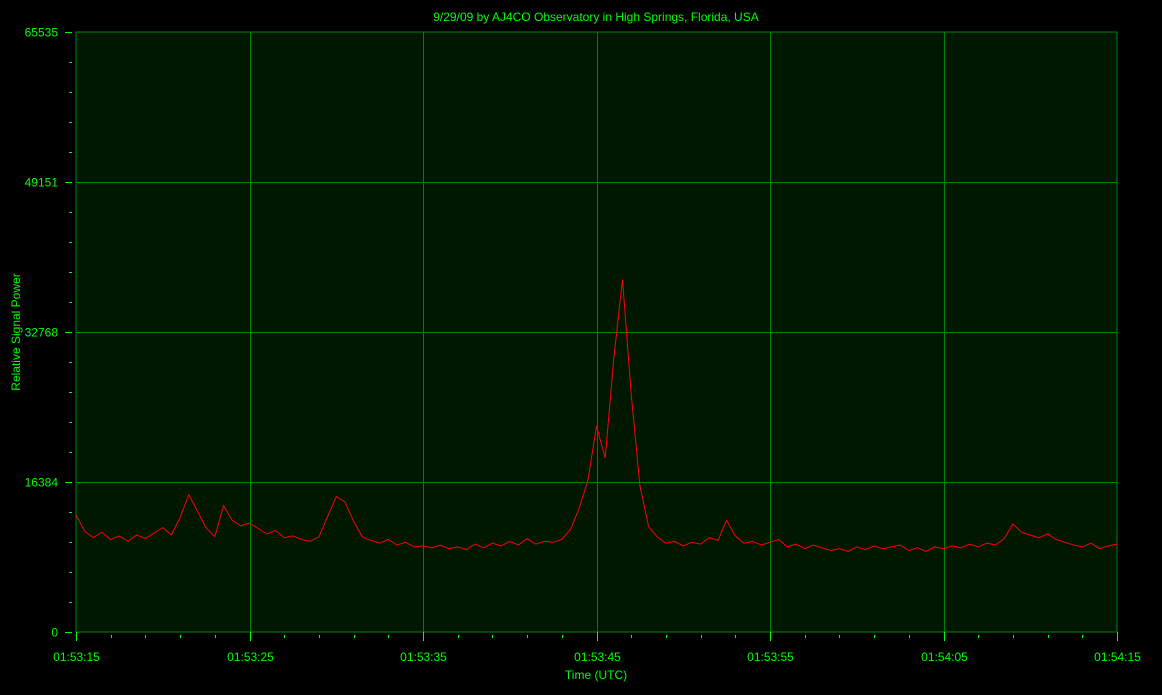  What do you see at coordinates (76, 657) in the screenshot?
I see `x-tick-label: 01:53:15` at bounding box center [76, 657].